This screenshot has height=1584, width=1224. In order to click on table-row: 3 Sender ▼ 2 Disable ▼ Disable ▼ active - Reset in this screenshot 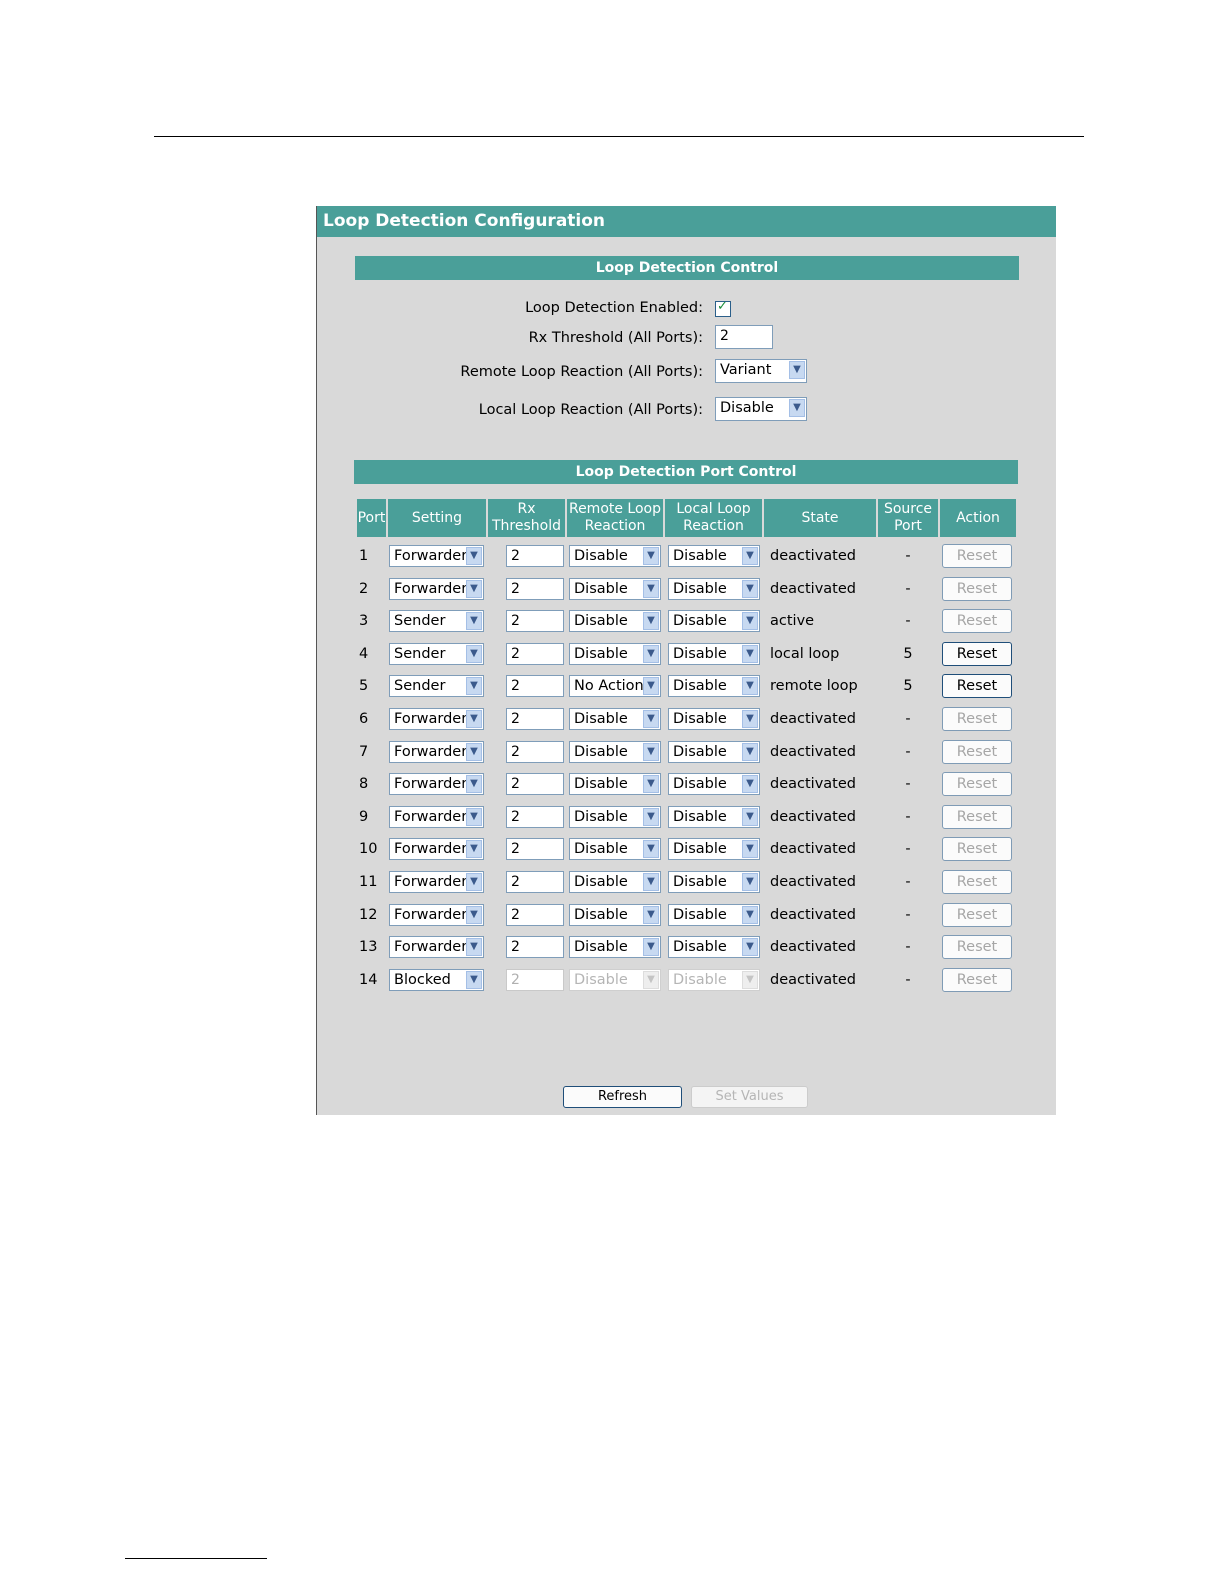, I will do `click(686, 621)`.